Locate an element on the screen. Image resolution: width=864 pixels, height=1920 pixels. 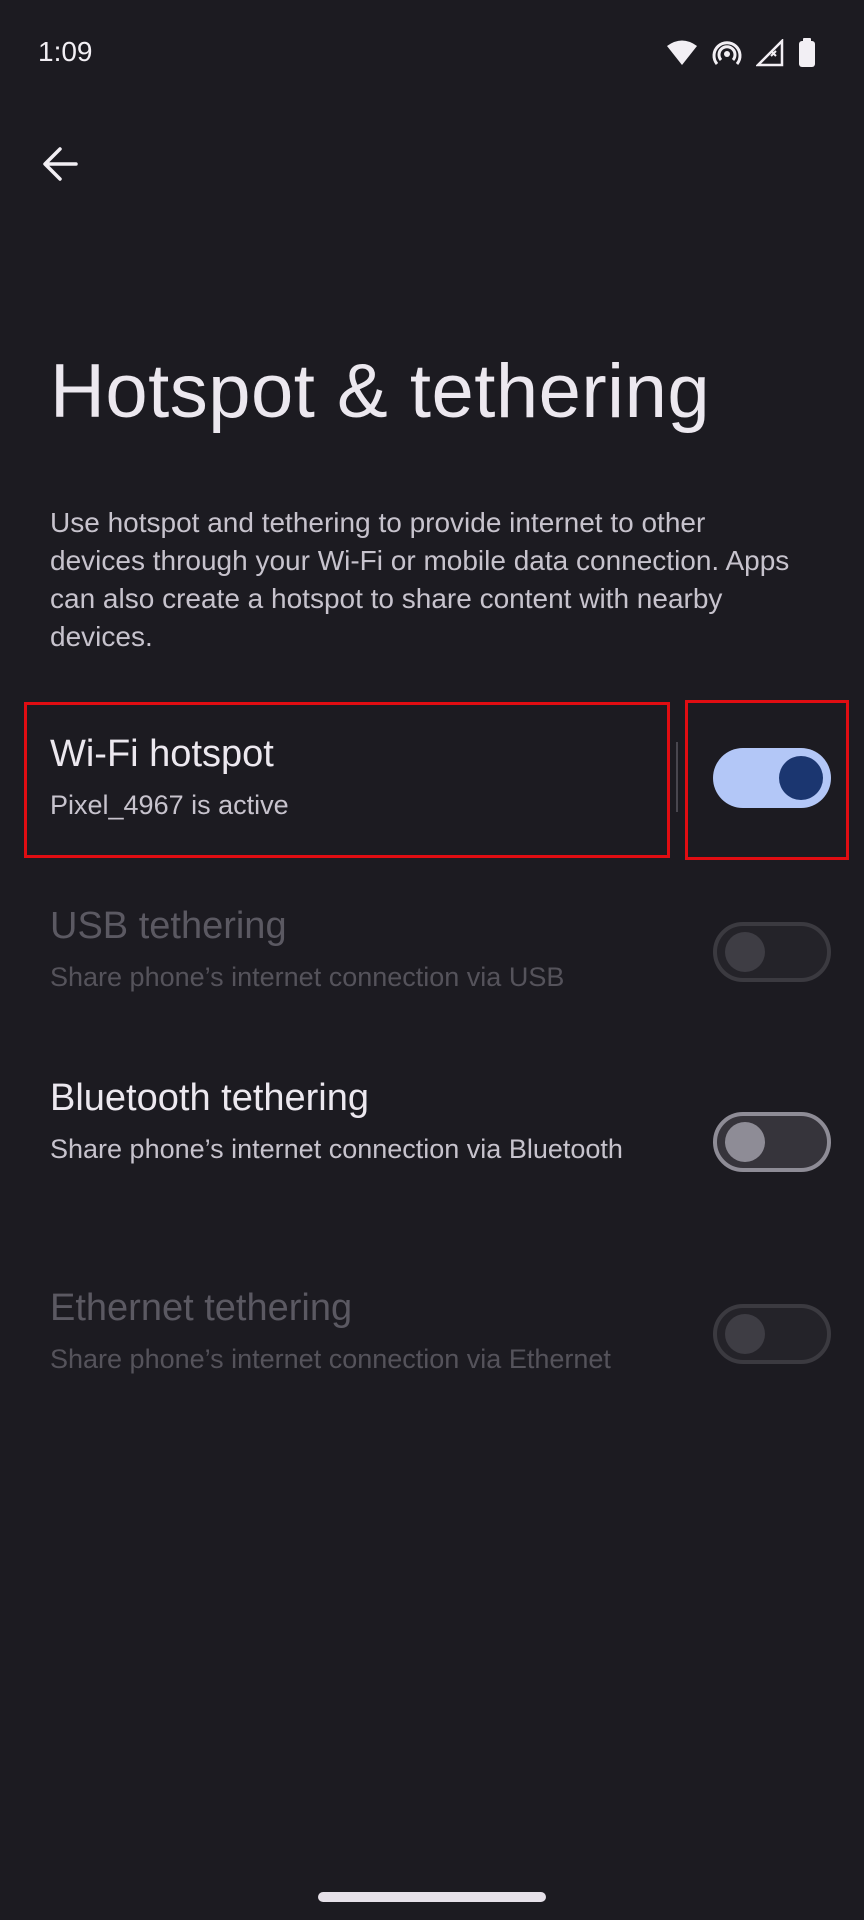
status-icons is located at coordinates (741, 53).